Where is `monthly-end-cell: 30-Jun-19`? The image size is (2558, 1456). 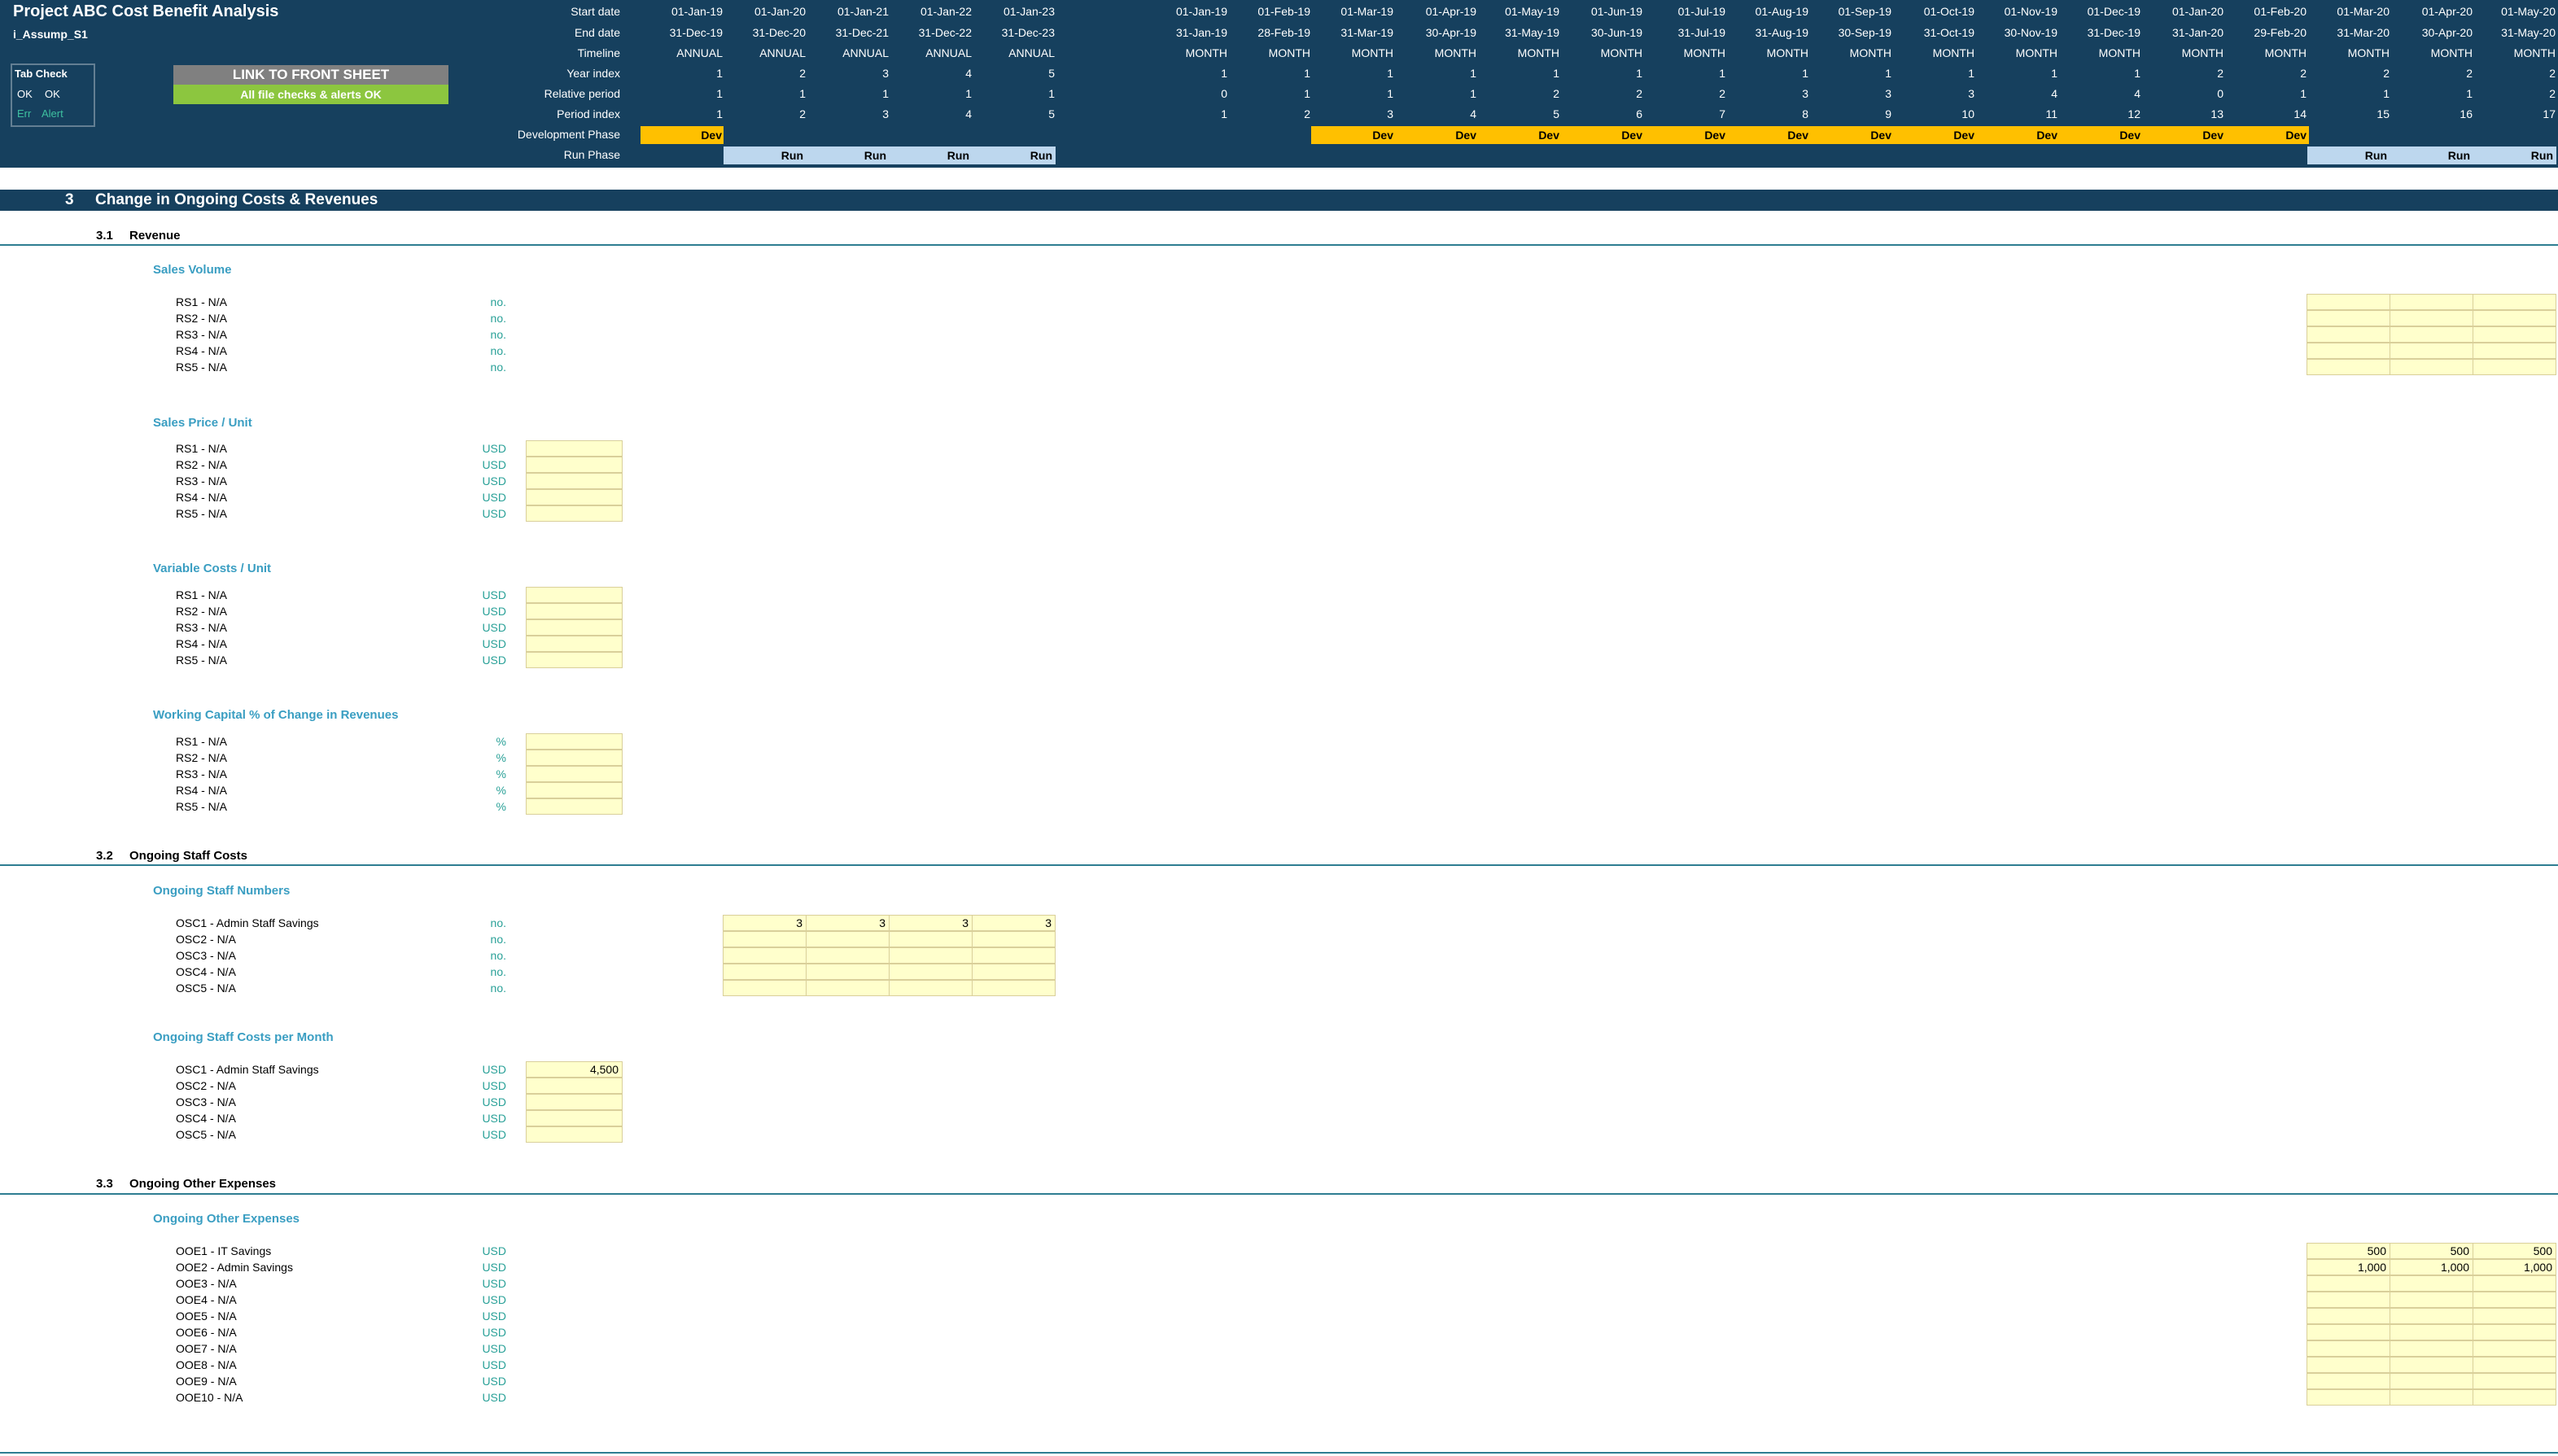 monthly-end-cell: 30-Jun-19 is located at coordinates (1616, 32).